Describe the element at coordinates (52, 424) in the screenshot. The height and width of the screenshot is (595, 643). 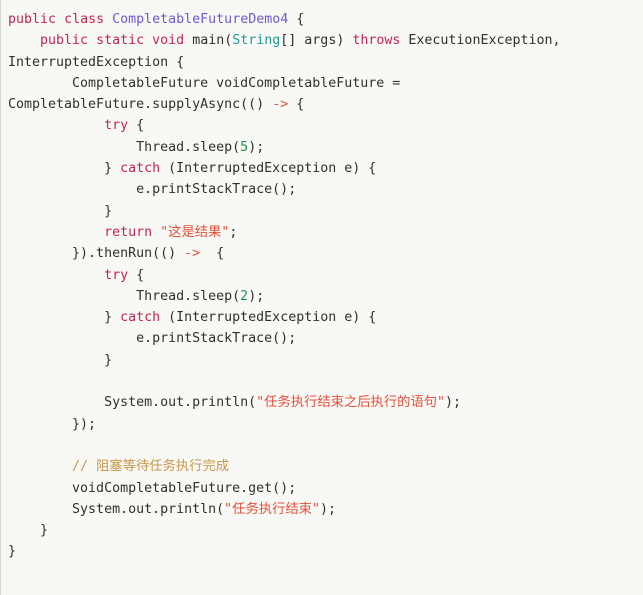
I see `code-token: });` at that location.